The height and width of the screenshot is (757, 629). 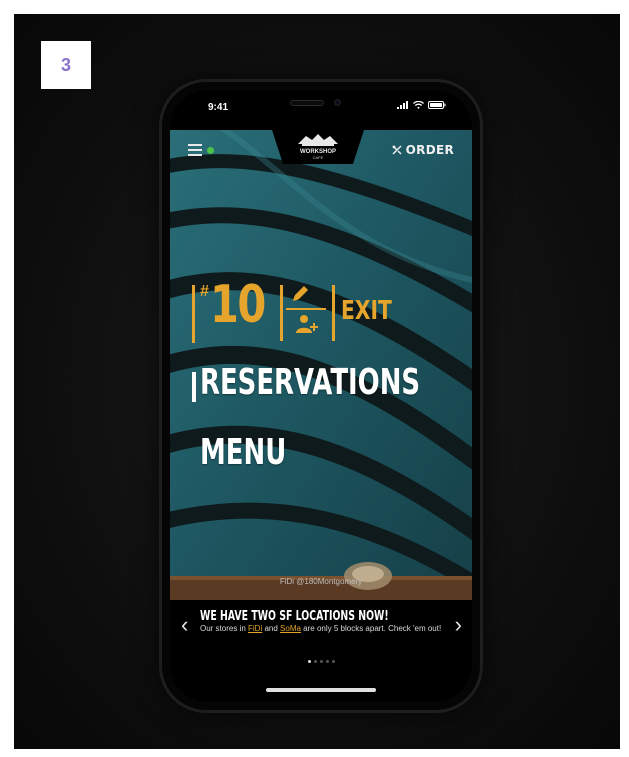 I want to click on status-icons, so click(x=421, y=105).